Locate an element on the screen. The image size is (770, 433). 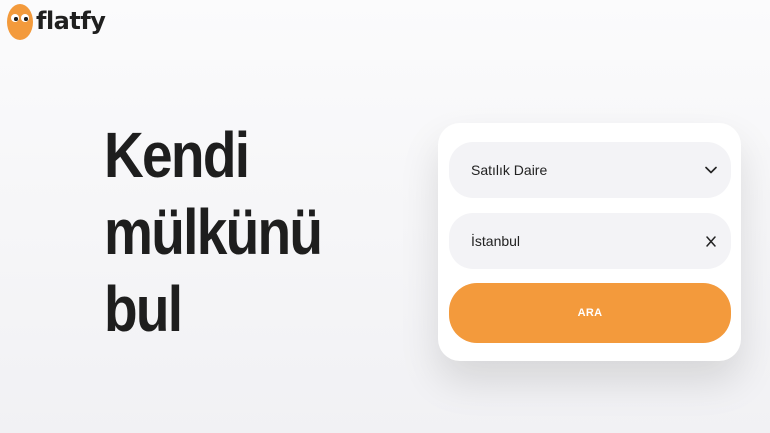
hero-title-line-2: mülkünü is located at coordinates (213, 232).